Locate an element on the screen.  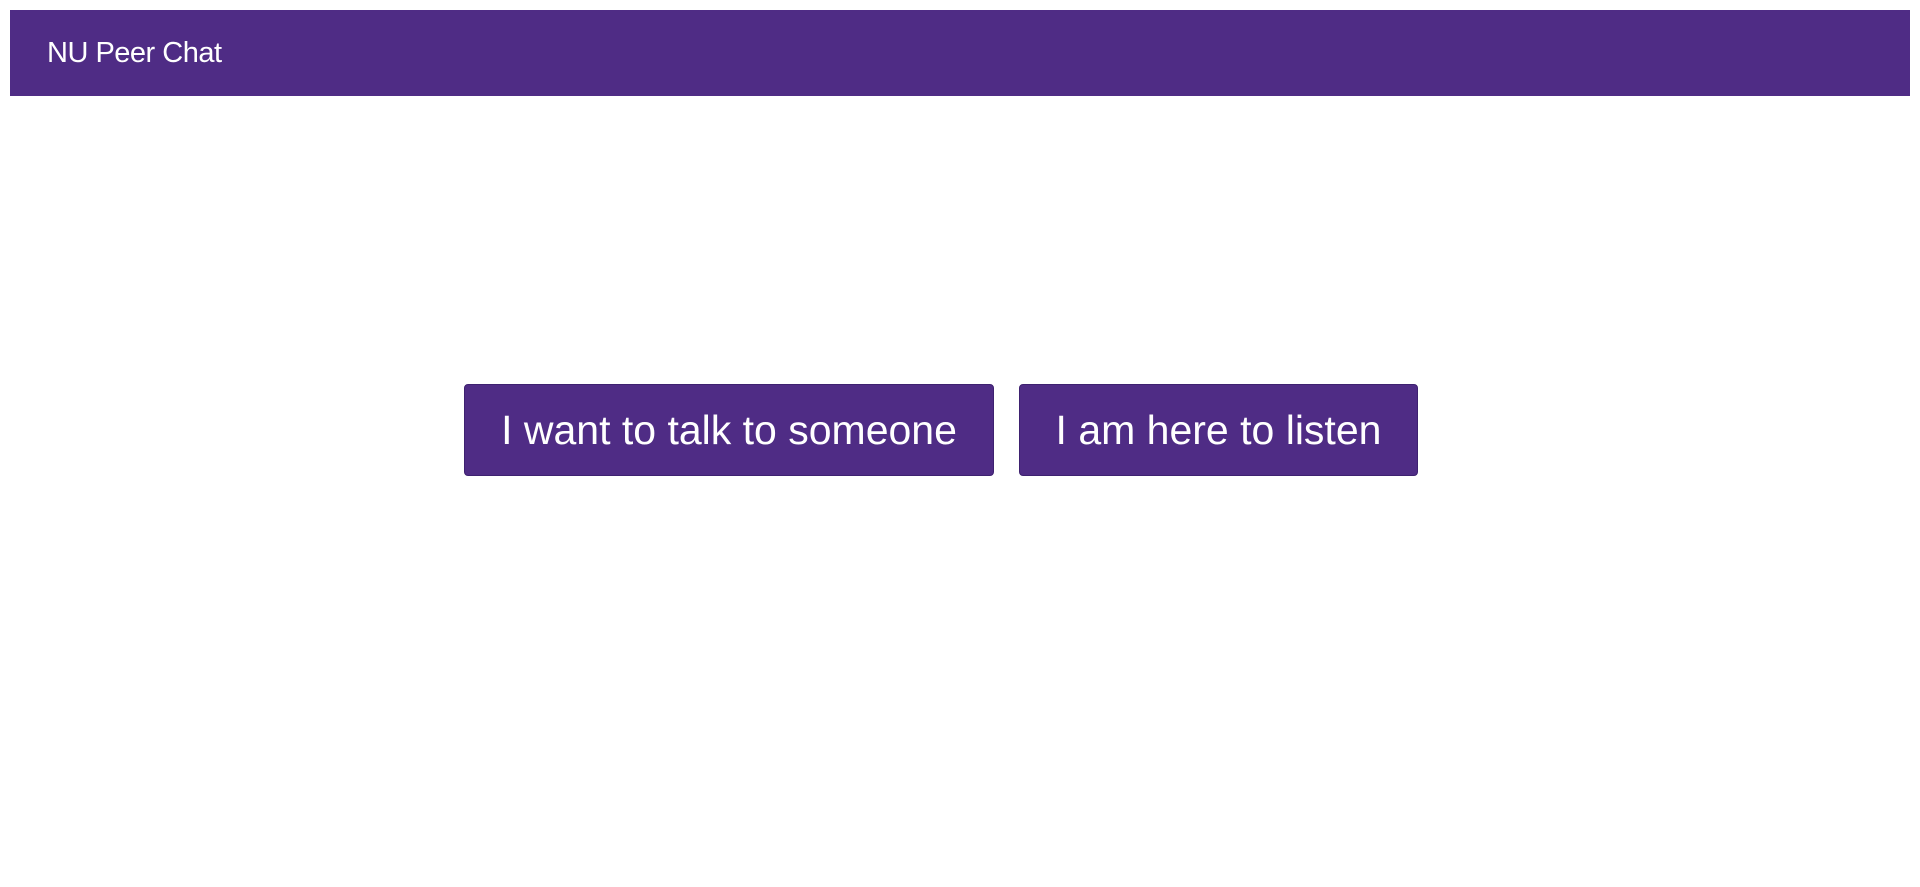
here-to-listen-button: I am here to listen is located at coordinates (1218, 430).